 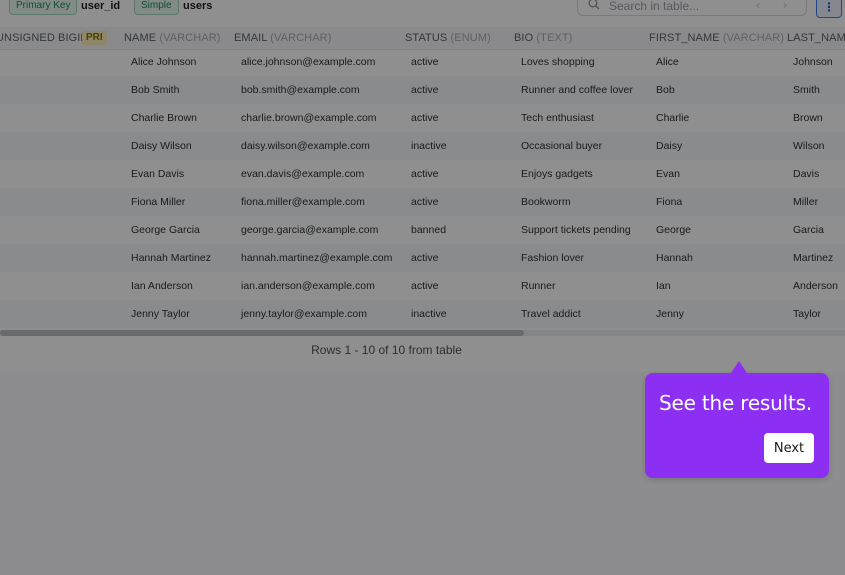 What do you see at coordinates (739, 367) in the screenshot?
I see `tooltip-caret` at bounding box center [739, 367].